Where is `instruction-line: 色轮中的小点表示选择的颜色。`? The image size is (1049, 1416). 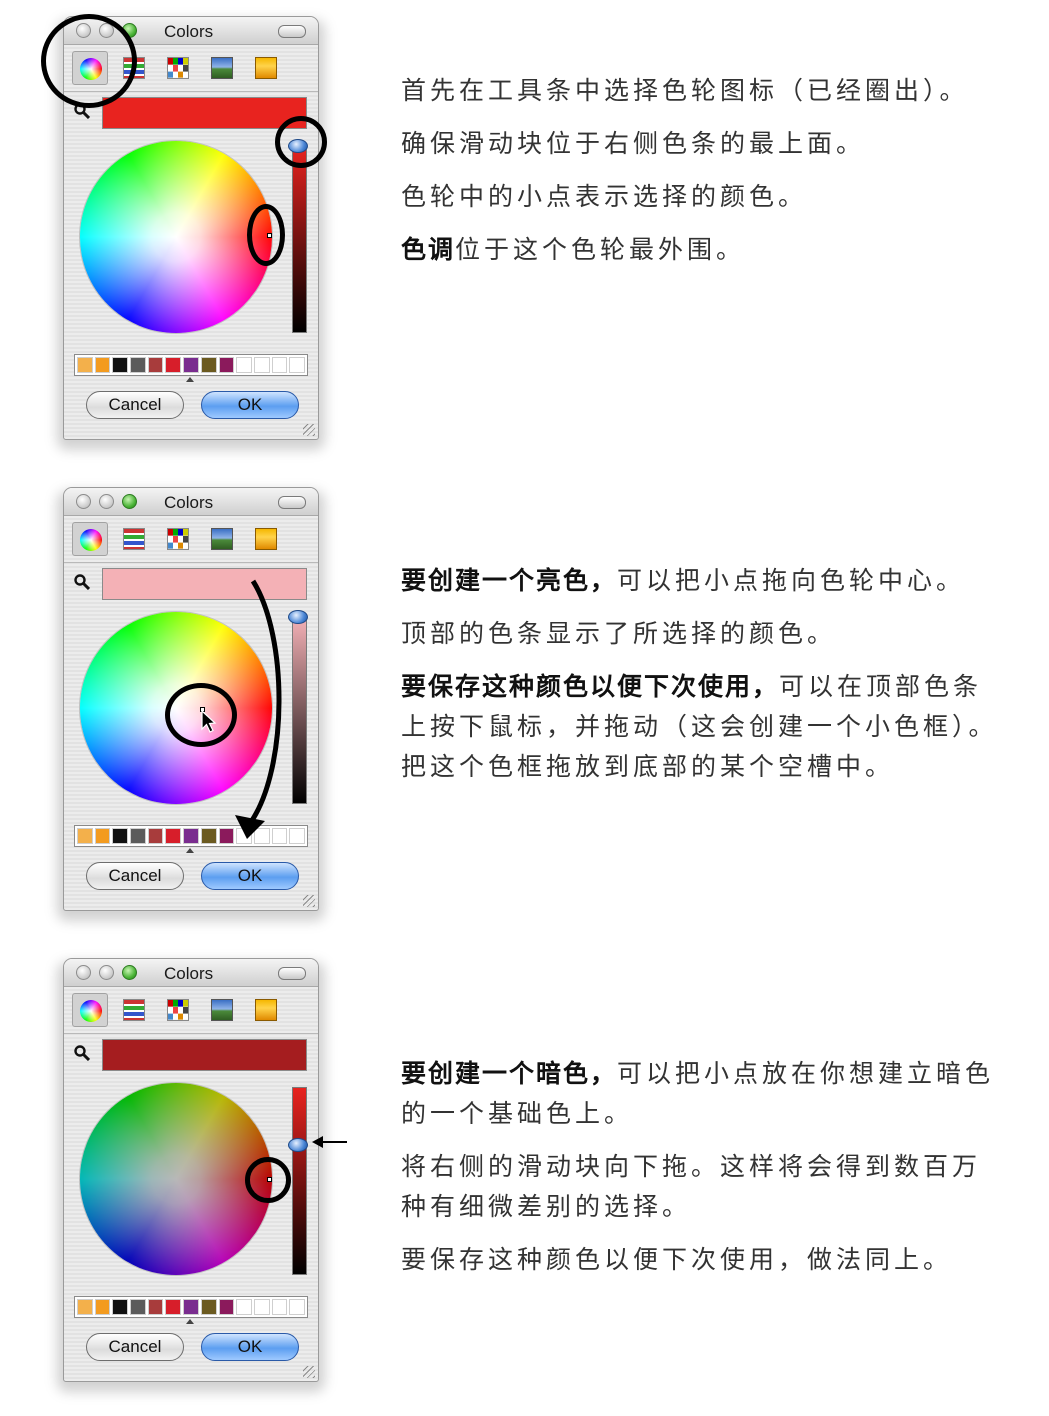
instruction-line: 色轮中的小点表示选择的颜色。 is located at coordinates (604, 196).